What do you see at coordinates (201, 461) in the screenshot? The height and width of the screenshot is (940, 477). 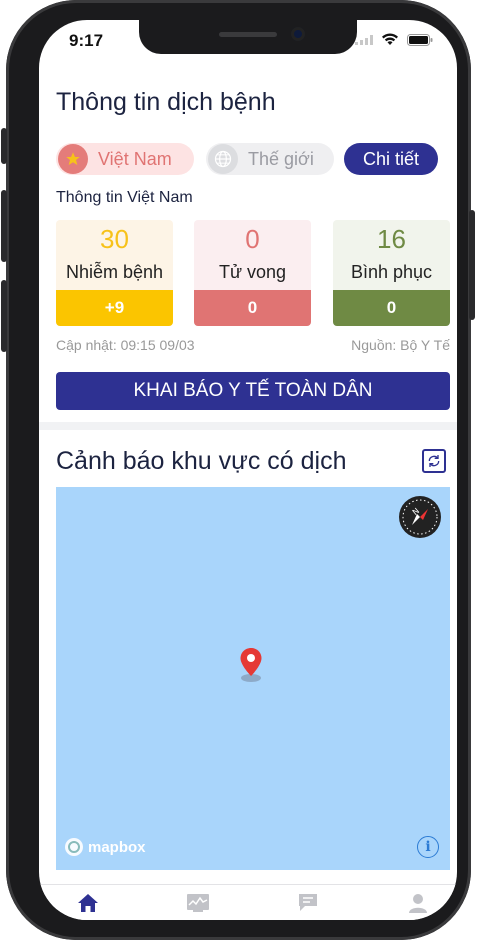 I see `warning-section-title: Cảnh báo khu vực có dịch` at bounding box center [201, 461].